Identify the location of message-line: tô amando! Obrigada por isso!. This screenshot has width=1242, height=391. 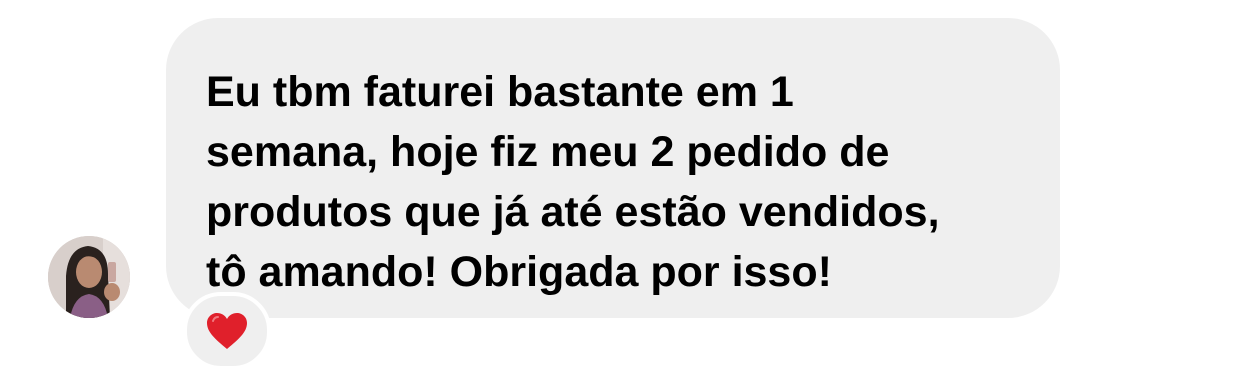
(519, 272).